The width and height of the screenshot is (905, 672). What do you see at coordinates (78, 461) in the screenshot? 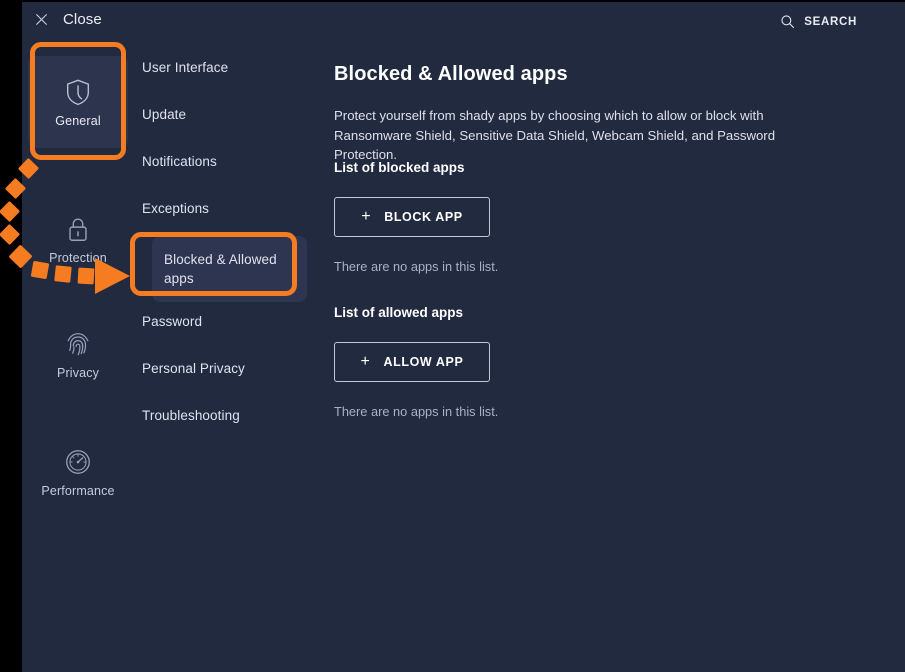
I see `speedometer-icon` at bounding box center [78, 461].